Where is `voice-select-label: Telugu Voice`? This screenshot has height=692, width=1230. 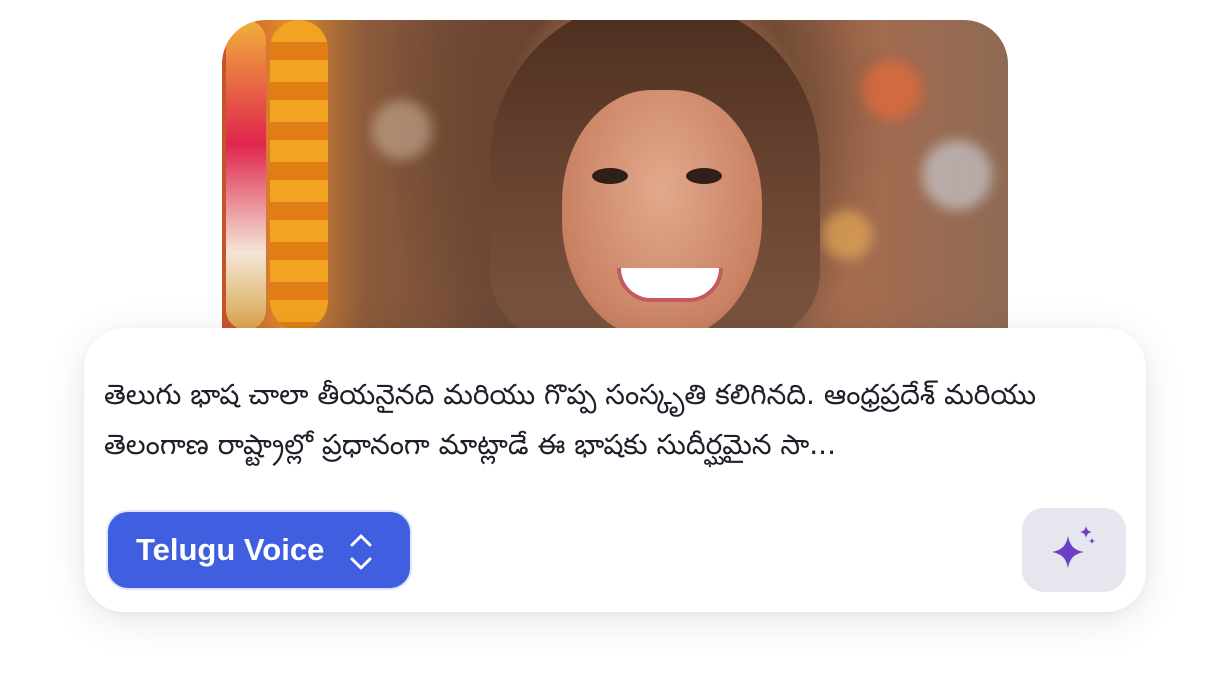 voice-select-label: Telugu Voice is located at coordinates (230, 549).